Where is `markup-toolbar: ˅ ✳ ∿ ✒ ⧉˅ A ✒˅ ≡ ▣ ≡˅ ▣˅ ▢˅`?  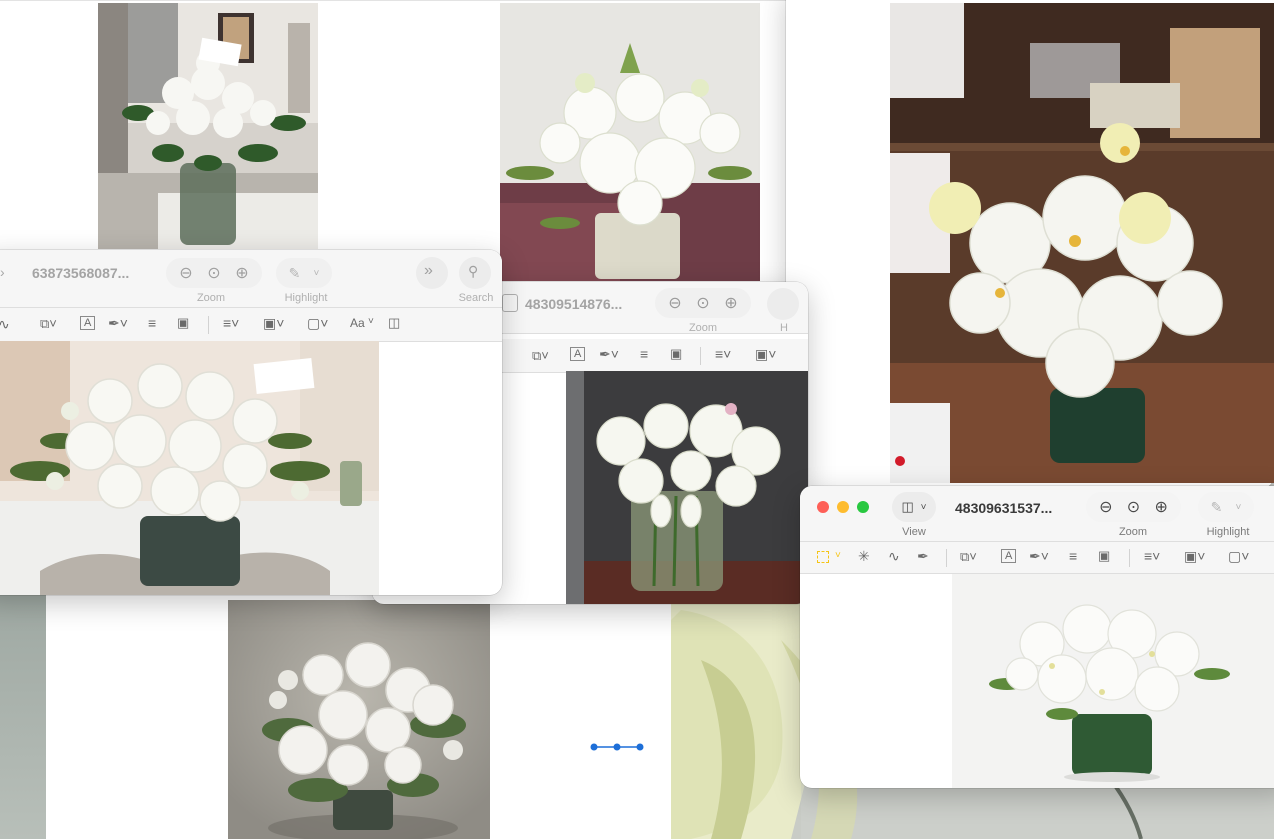
markup-toolbar: ˅ ✳ ∿ ✒ ⧉˅ A ✒˅ ≡ ▣ ≡˅ ▣˅ ▢˅ is located at coordinates (1037, 558).